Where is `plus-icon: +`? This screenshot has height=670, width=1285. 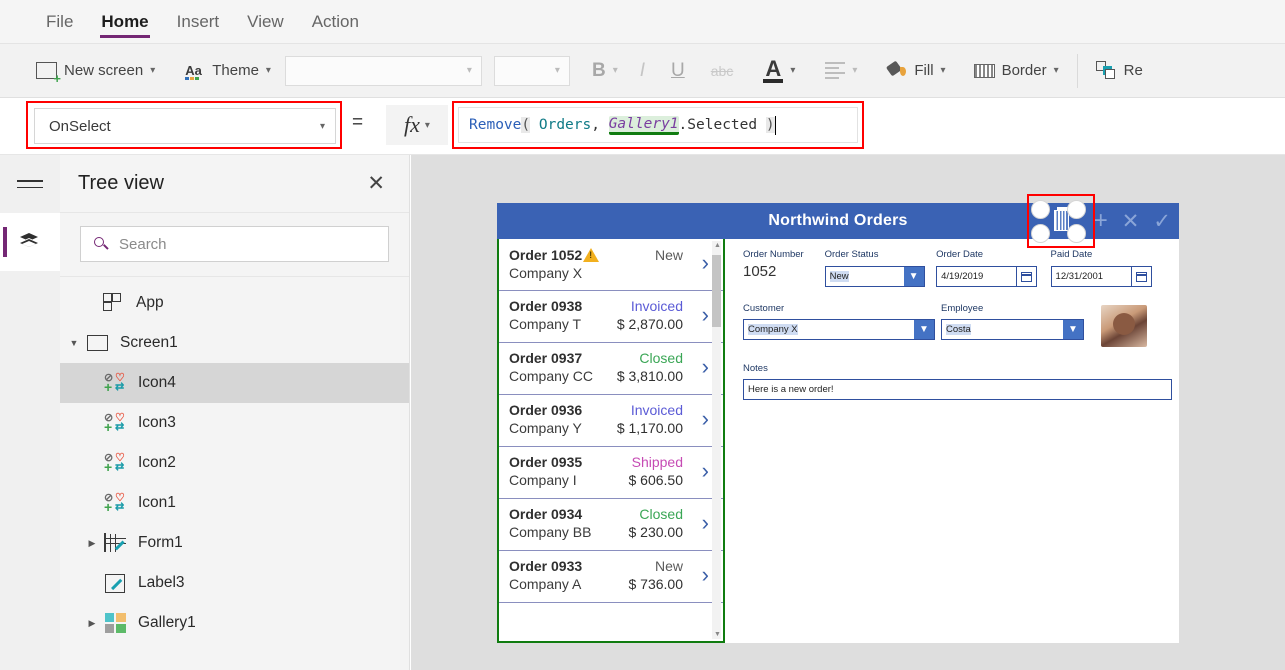
plus-icon: + is located at coordinates (1101, 221).